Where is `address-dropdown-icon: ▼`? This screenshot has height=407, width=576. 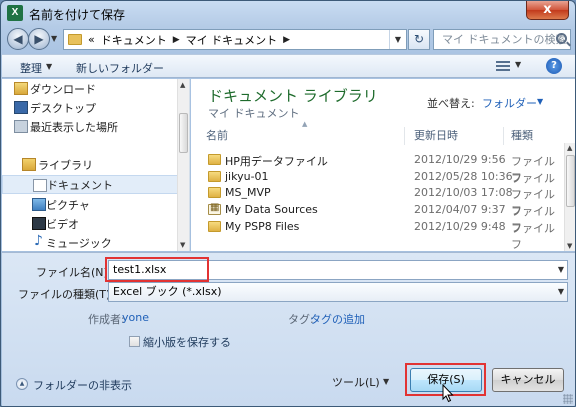
address-dropdown-icon: ▼ is located at coordinates (397, 39).